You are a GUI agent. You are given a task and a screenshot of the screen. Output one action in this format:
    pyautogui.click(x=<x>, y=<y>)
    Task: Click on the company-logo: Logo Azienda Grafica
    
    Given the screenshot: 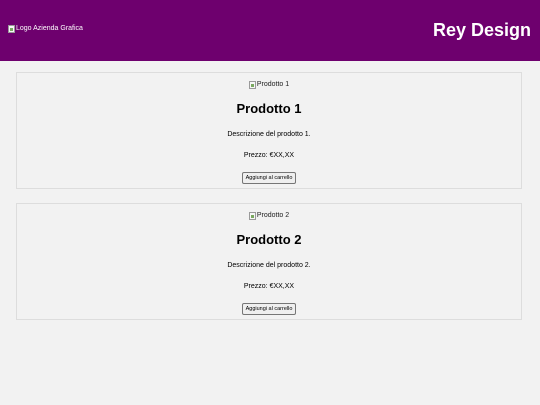 What is the action you would take?
    pyautogui.click(x=45, y=29)
    